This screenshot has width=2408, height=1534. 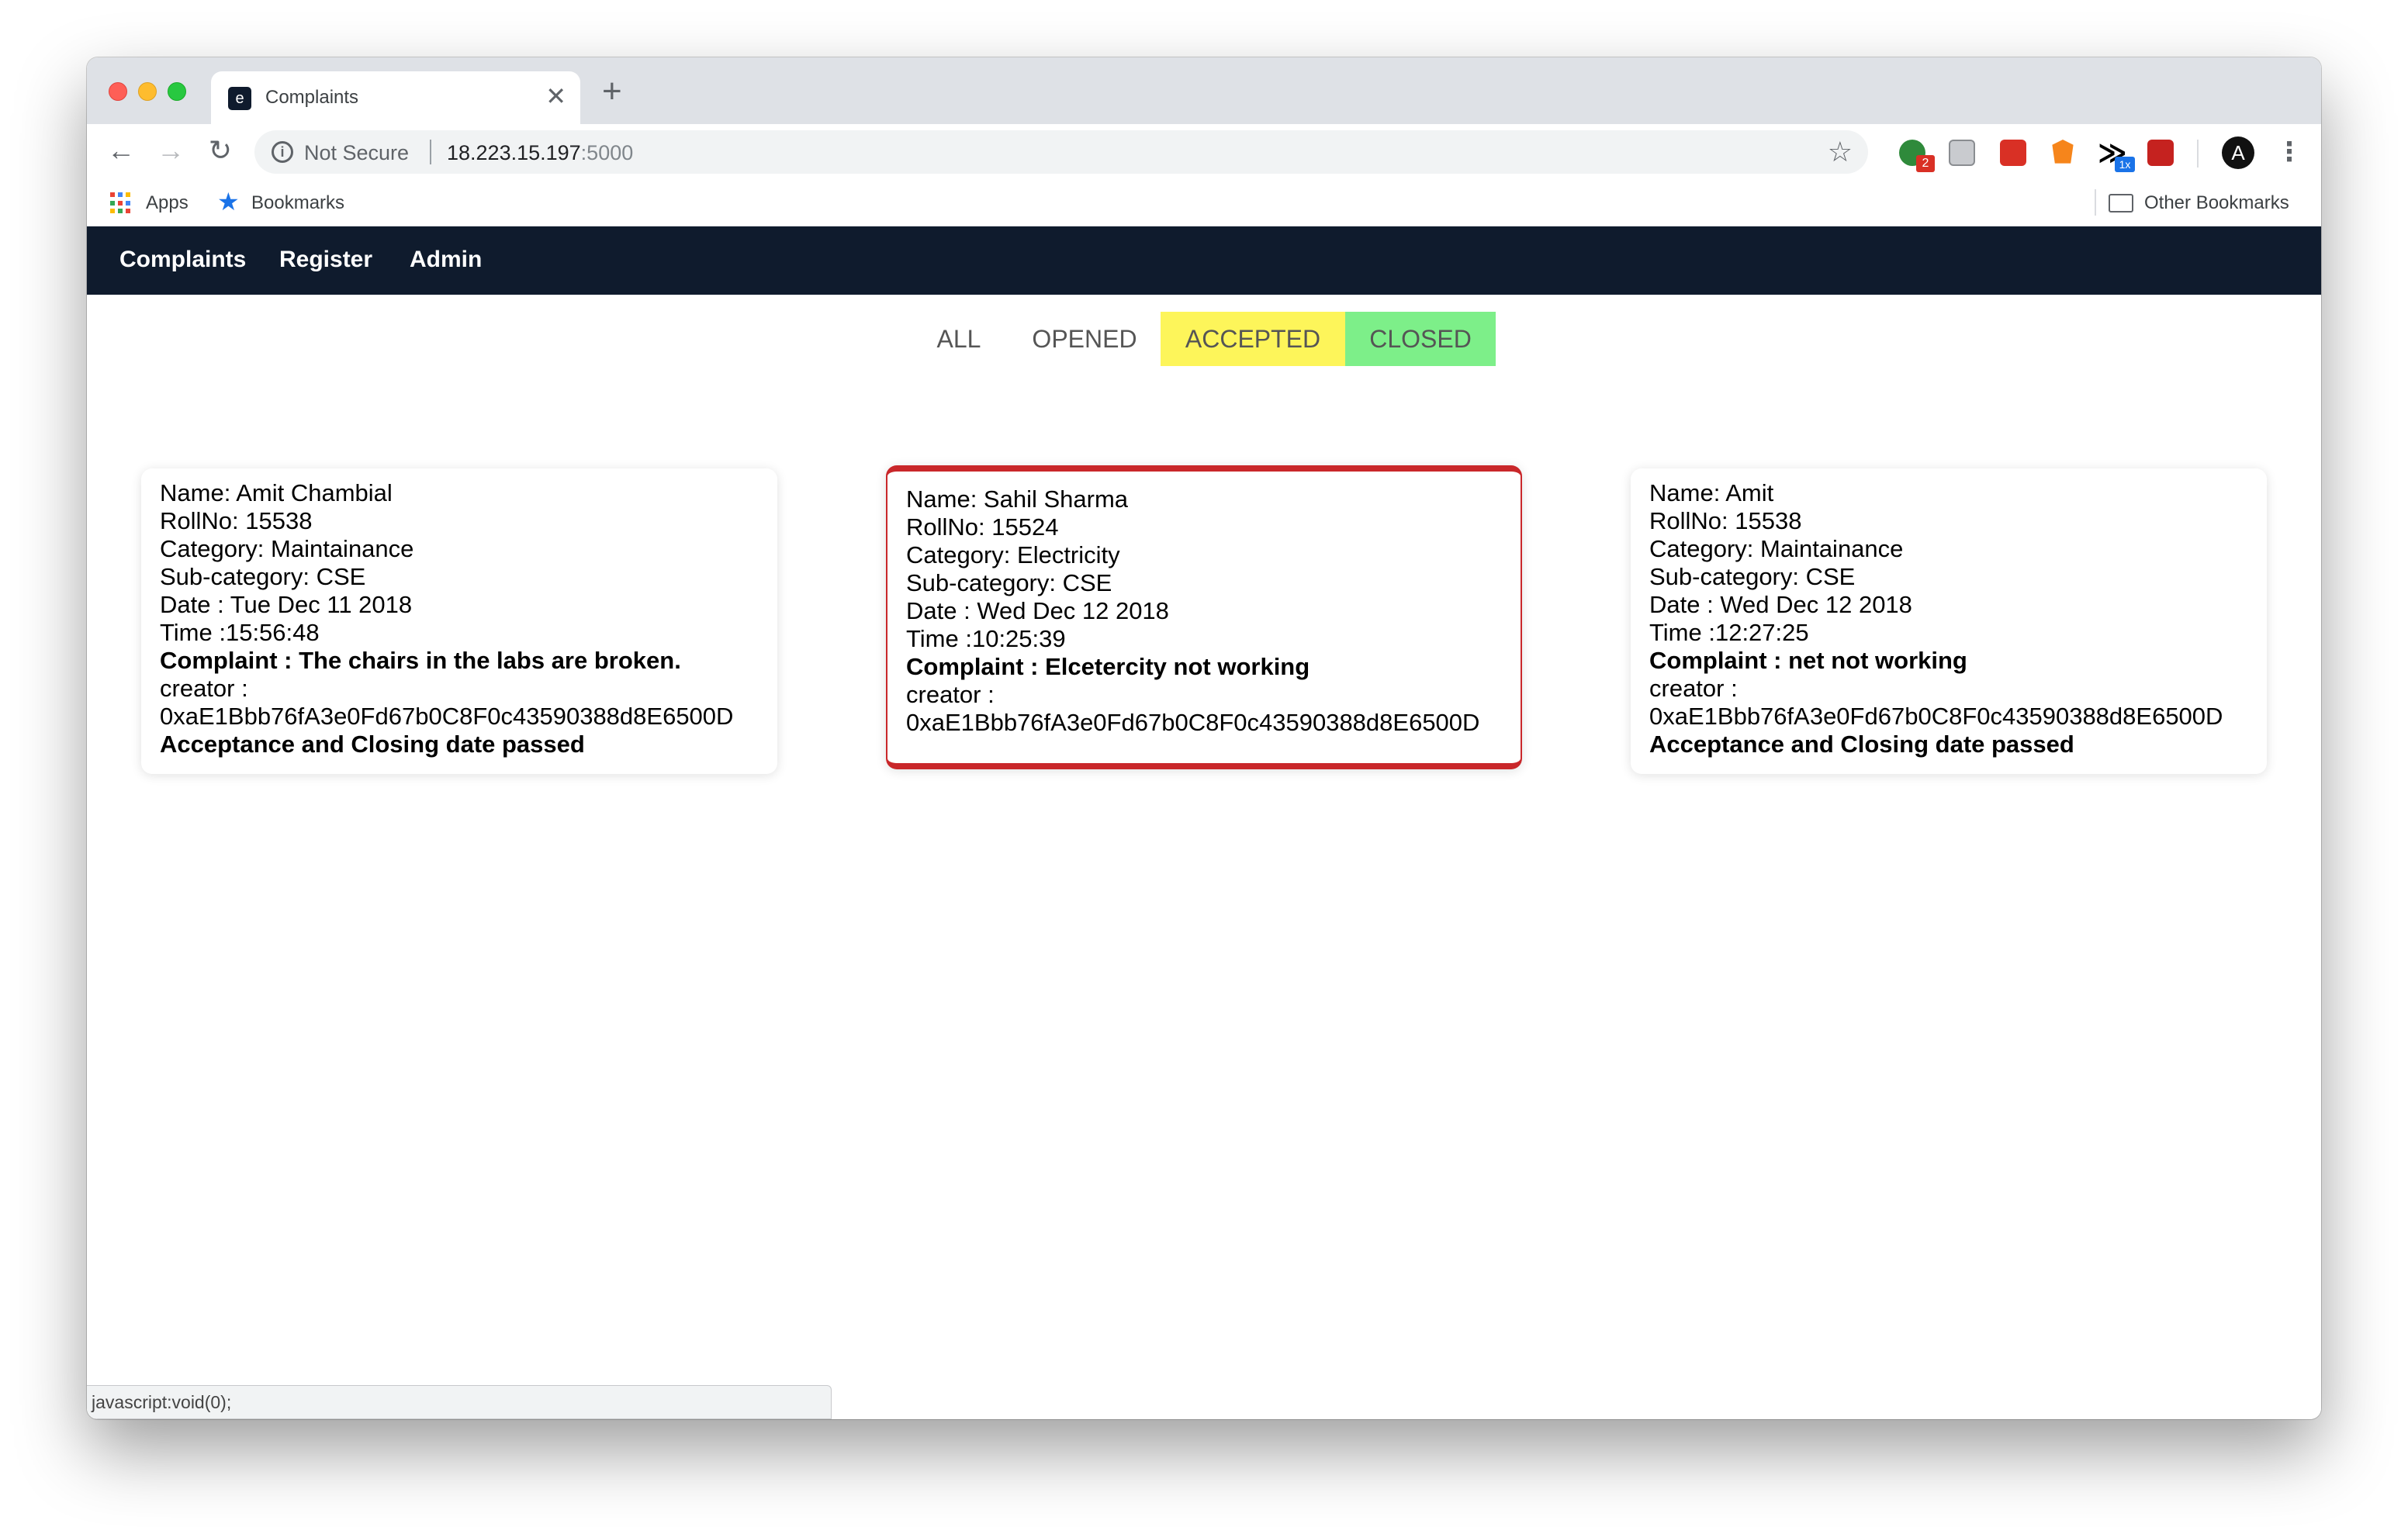 I want to click on filter-opened: OPENED, so click(x=1084, y=339).